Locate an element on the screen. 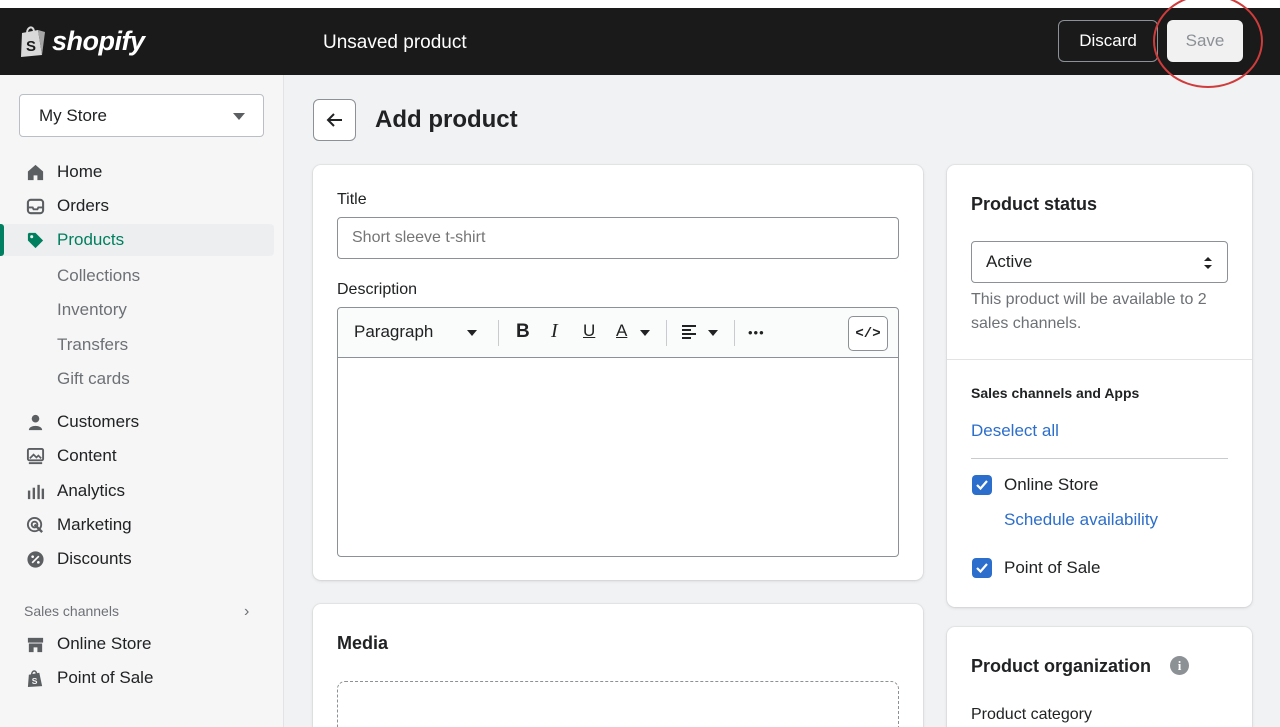  sidebar-item-collections: Collections is located at coordinates (98, 276).